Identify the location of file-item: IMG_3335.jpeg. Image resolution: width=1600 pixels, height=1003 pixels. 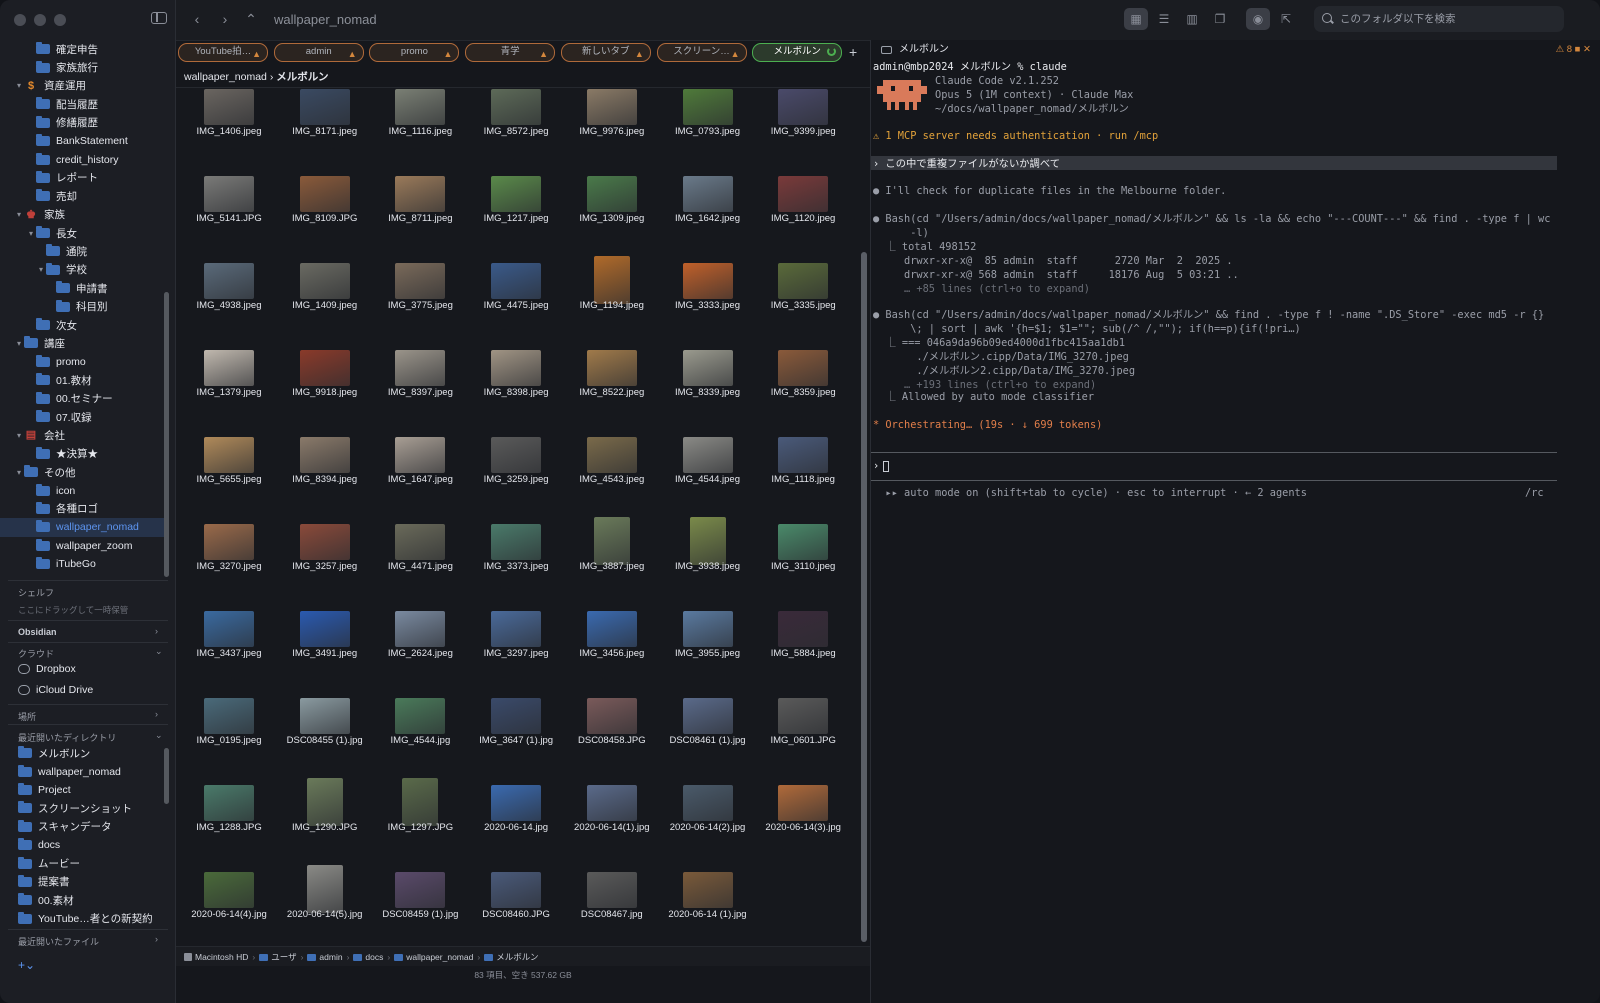
(803, 297).